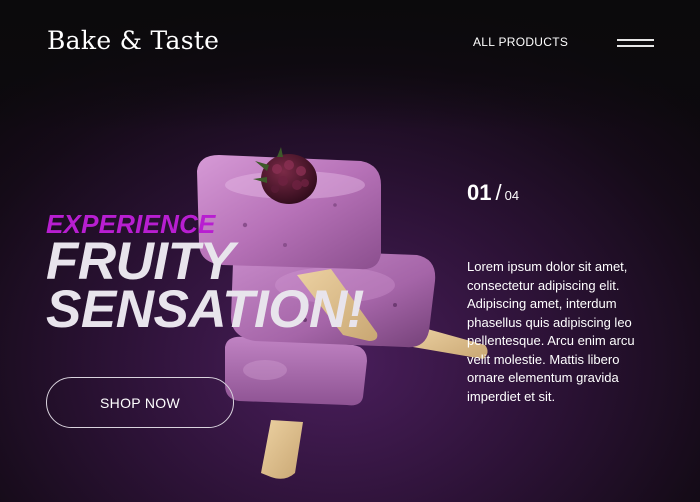  Describe the element at coordinates (635, 43) in the screenshot. I see `hamburger-menu-icon` at that location.